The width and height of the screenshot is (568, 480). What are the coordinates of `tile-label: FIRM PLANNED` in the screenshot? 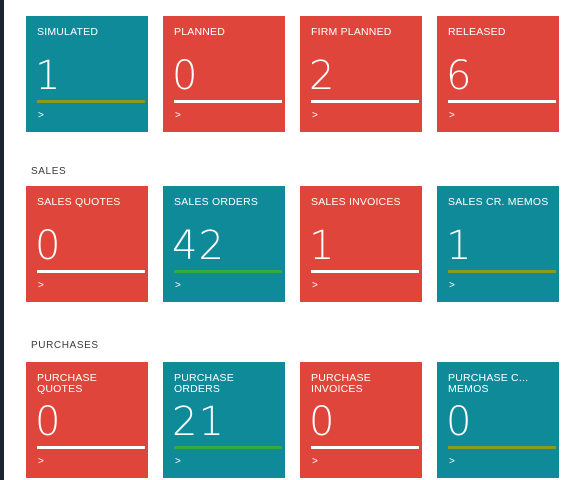 It's located at (351, 32).